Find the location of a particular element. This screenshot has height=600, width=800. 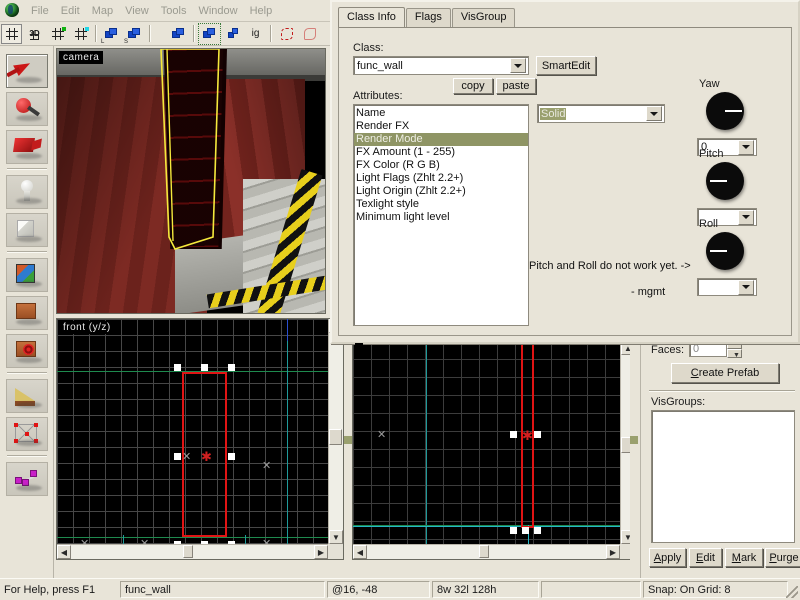

front-handle-mr is located at coordinates (231, 456).